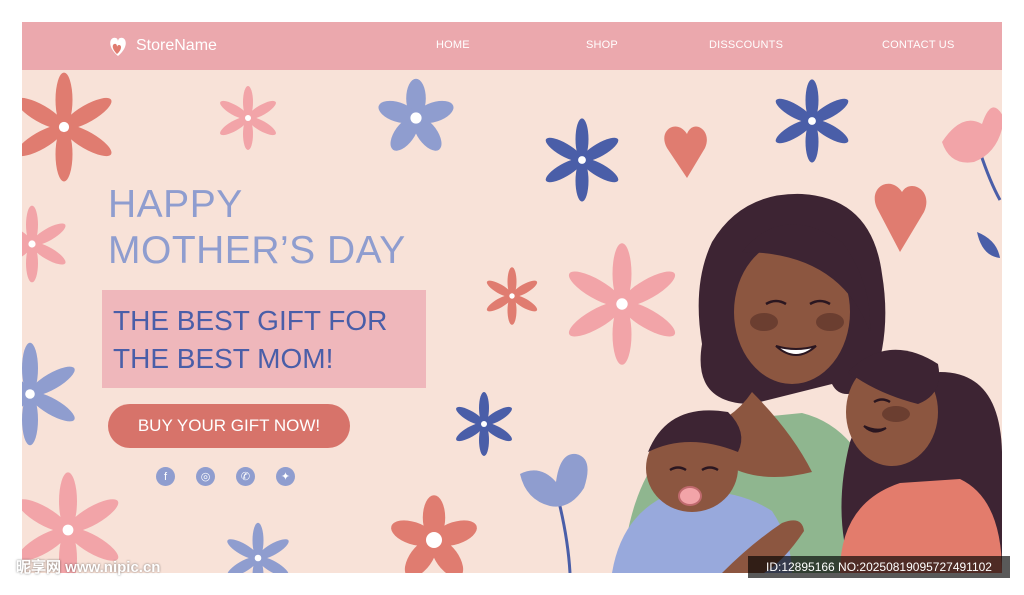 This screenshot has width=1024, height=595. Describe the element at coordinates (264, 339) in the screenshot. I see `promo-banner: THE BEST GIFT FOR THE BEST MOM!` at that location.